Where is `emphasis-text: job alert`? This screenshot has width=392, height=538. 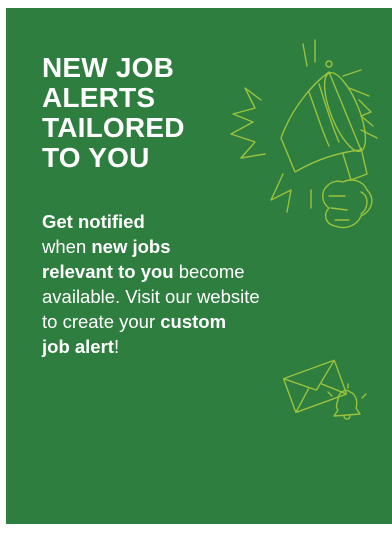
emphasis-text: job alert is located at coordinates (78, 346).